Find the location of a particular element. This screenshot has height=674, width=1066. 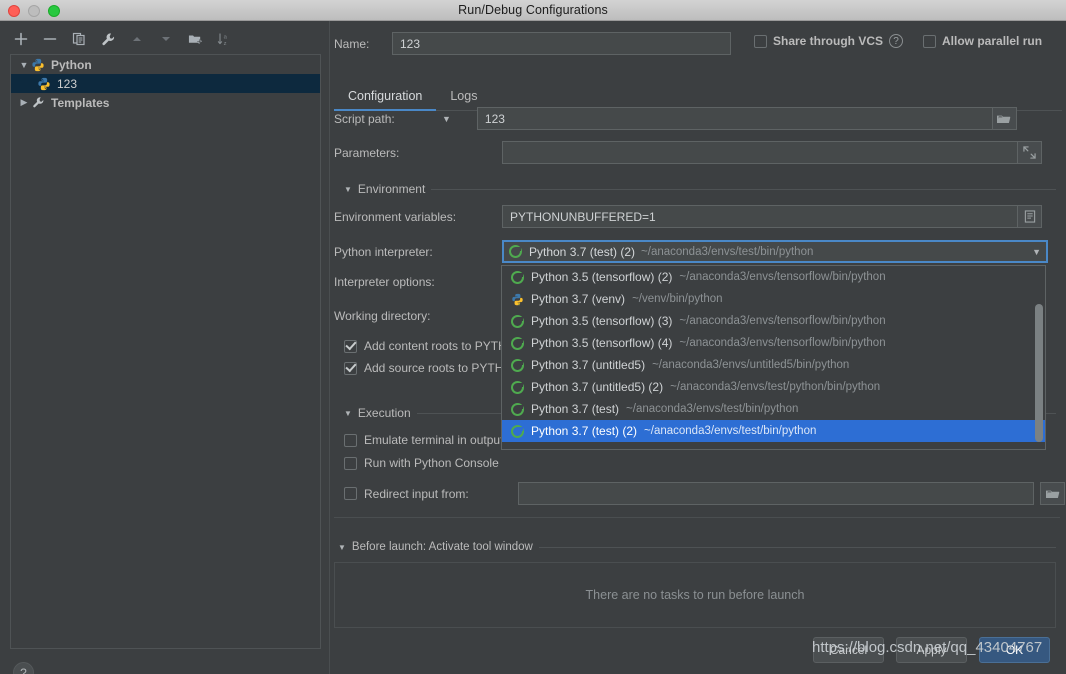

redirect-input-label: Redirect input from: is located at coordinates (416, 493).